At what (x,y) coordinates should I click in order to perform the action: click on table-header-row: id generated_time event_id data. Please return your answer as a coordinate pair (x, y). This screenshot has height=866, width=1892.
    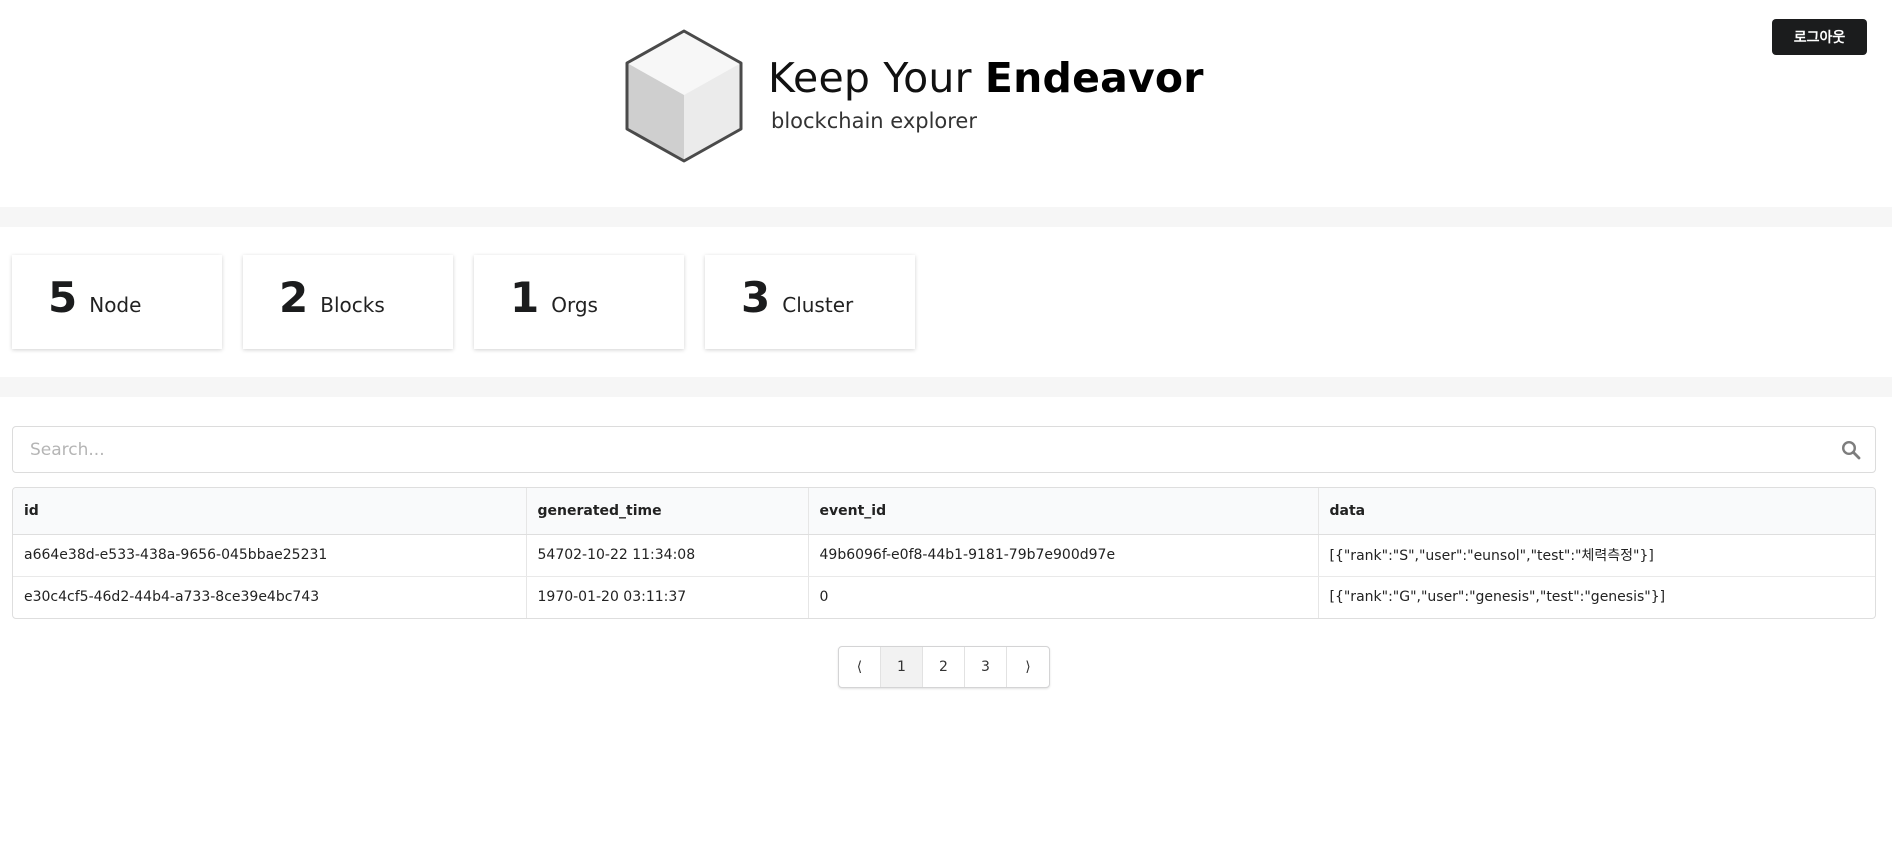
    Looking at the image, I should click on (944, 511).